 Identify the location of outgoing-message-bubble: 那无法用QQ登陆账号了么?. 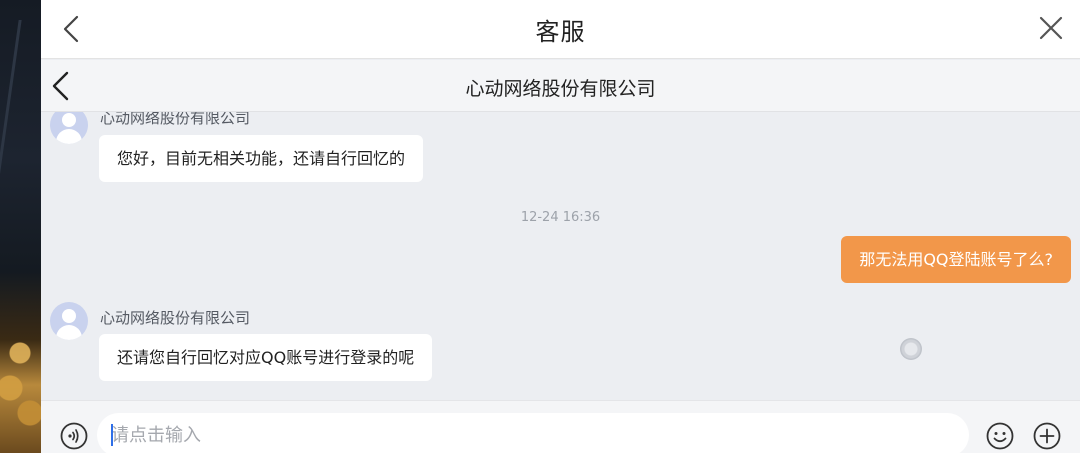
(956, 259).